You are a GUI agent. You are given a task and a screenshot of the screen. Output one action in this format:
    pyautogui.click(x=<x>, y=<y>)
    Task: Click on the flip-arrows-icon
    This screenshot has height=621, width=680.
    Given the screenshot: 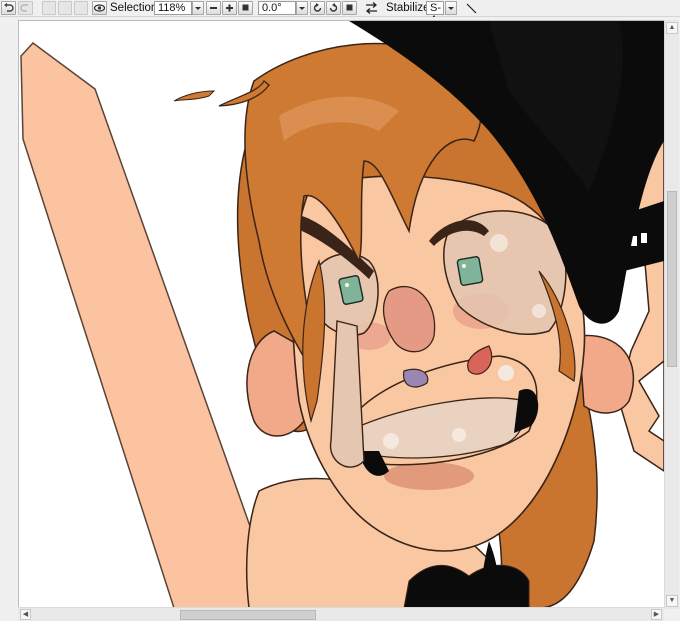 What is the action you would take?
    pyautogui.click(x=371, y=8)
    